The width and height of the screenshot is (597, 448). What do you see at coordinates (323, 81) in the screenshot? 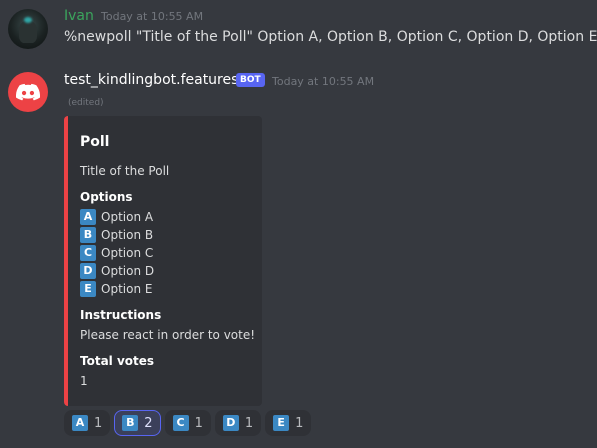
I see `bot-message-timestamp: Today at 10:55 AM` at bounding box center [323, 81].